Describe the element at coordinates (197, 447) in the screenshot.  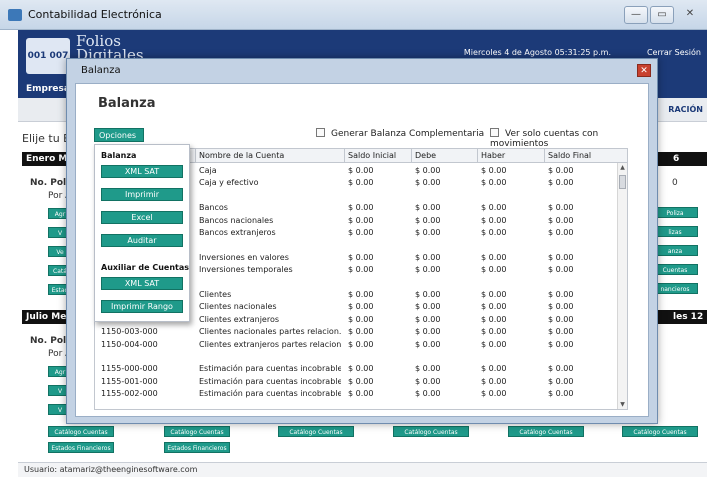
I see `bg-button-estados-3: Estados Financieros` at that location.